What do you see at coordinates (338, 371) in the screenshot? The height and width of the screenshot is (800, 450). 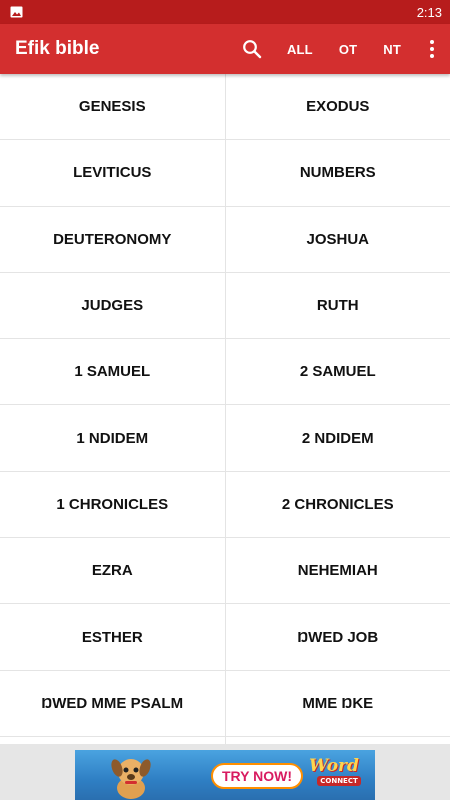 I see `book-item: 2 SAMUEL` at bounding box center [338, 371].